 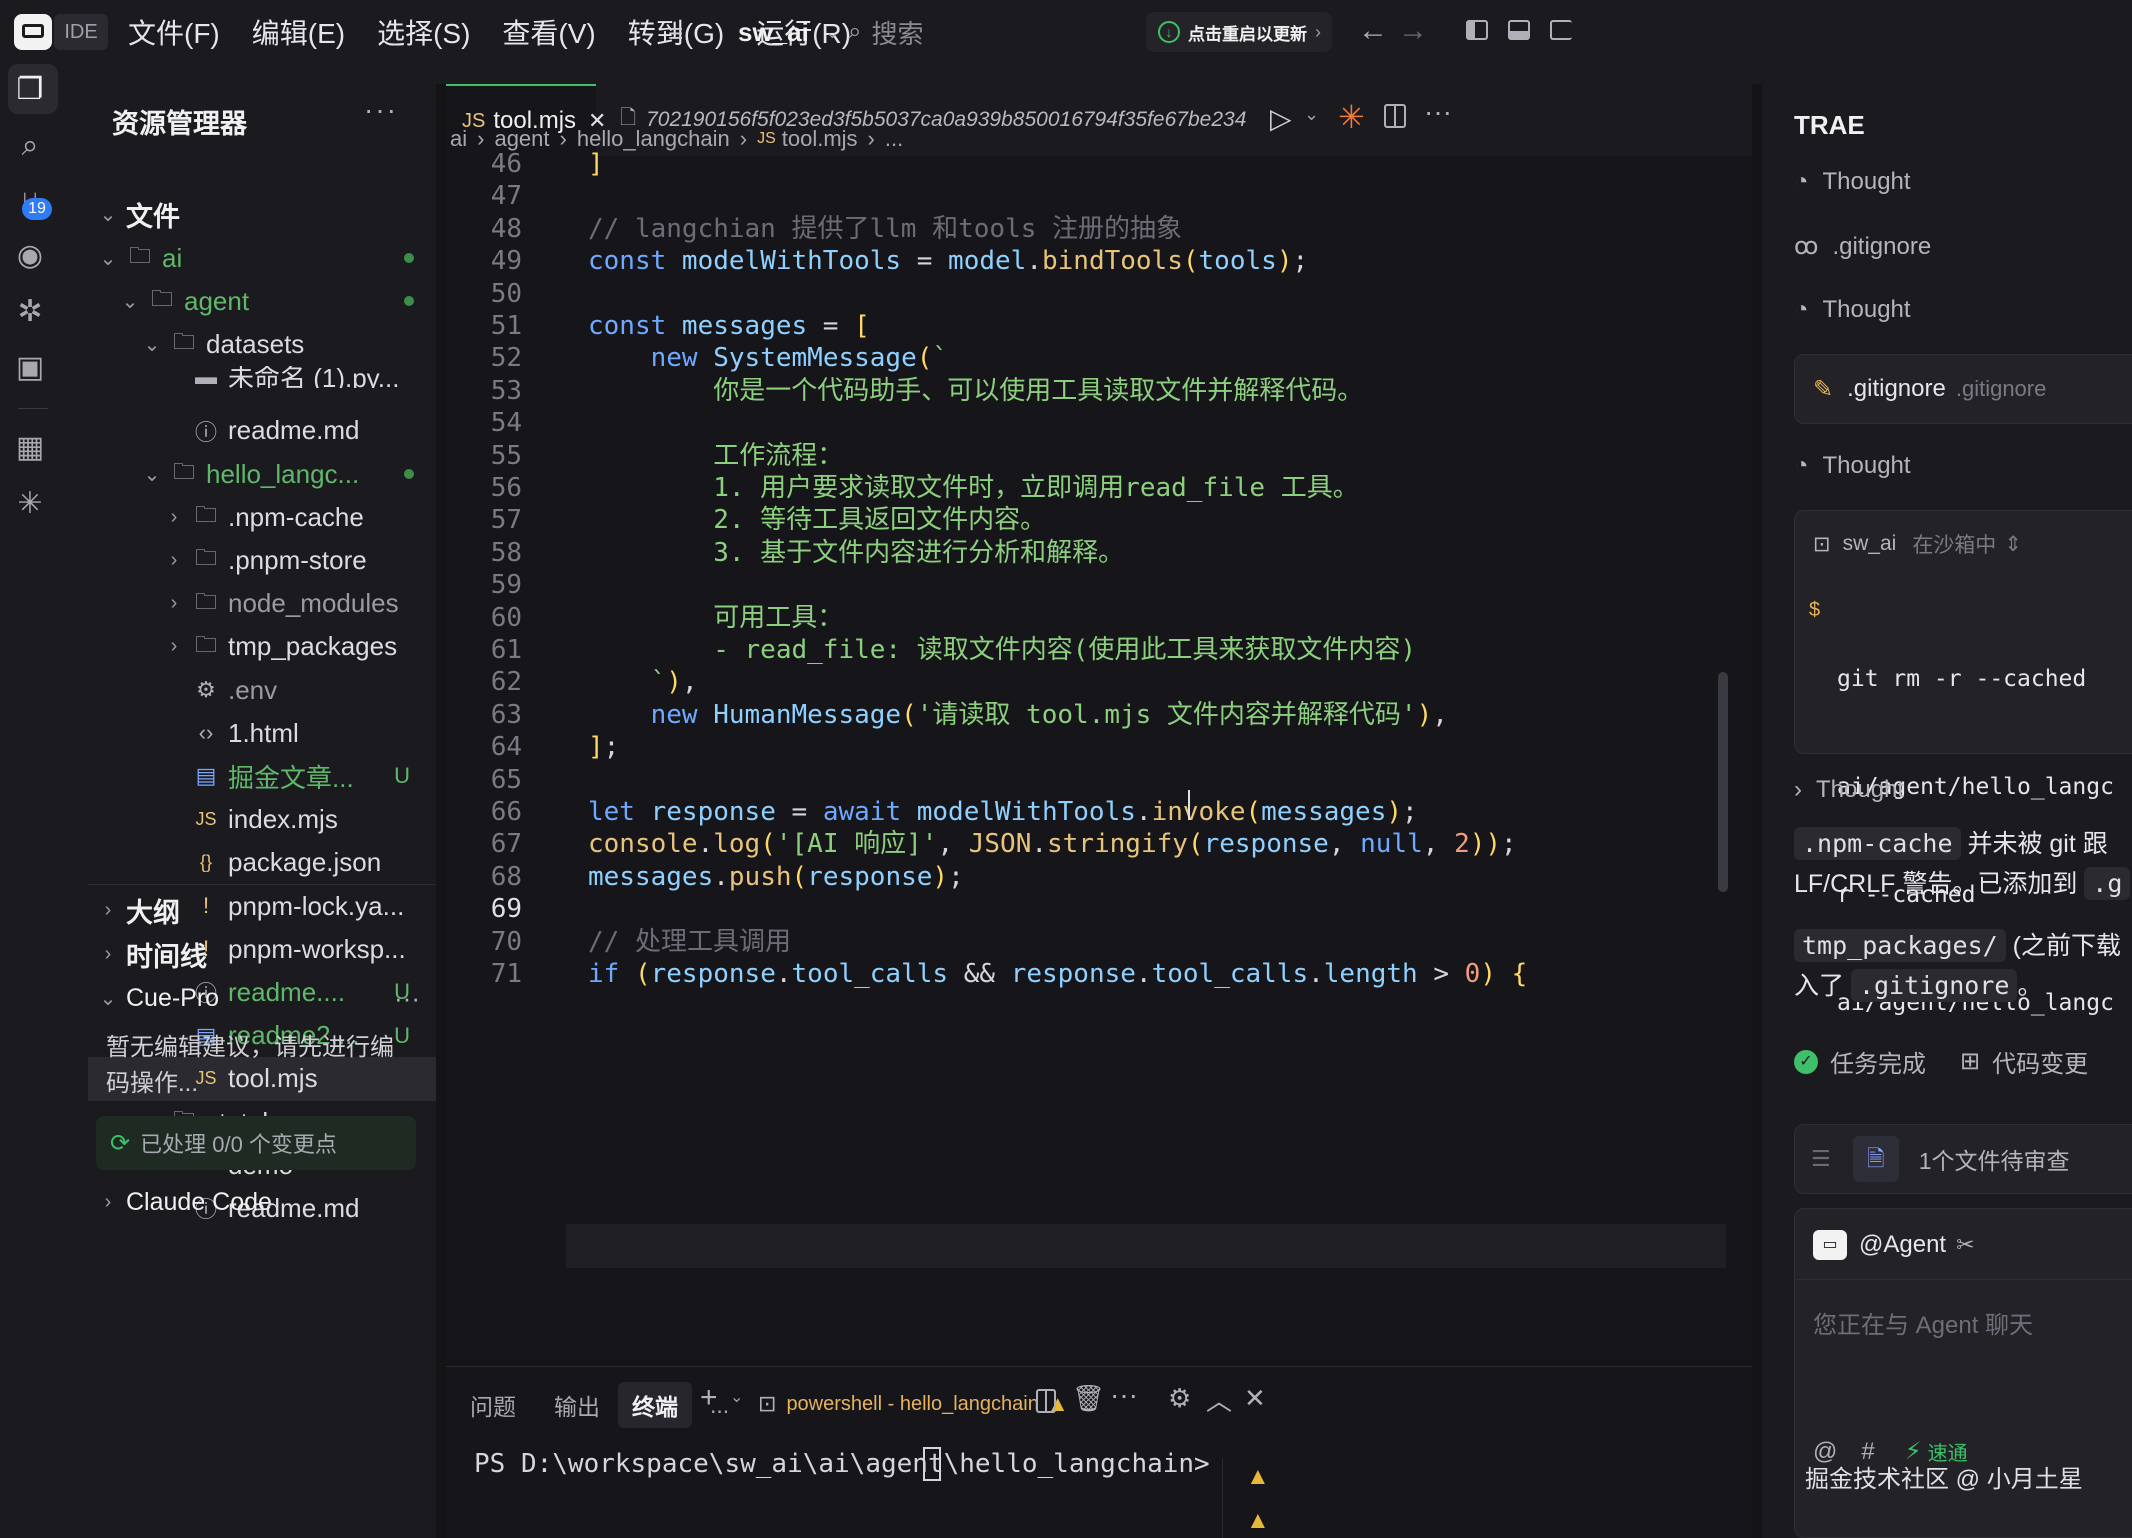 What do you see at coordinates (1413, 31) in the screenshot?
I see `forward-arrow-icon: →` at bounding box center [1413, 31].